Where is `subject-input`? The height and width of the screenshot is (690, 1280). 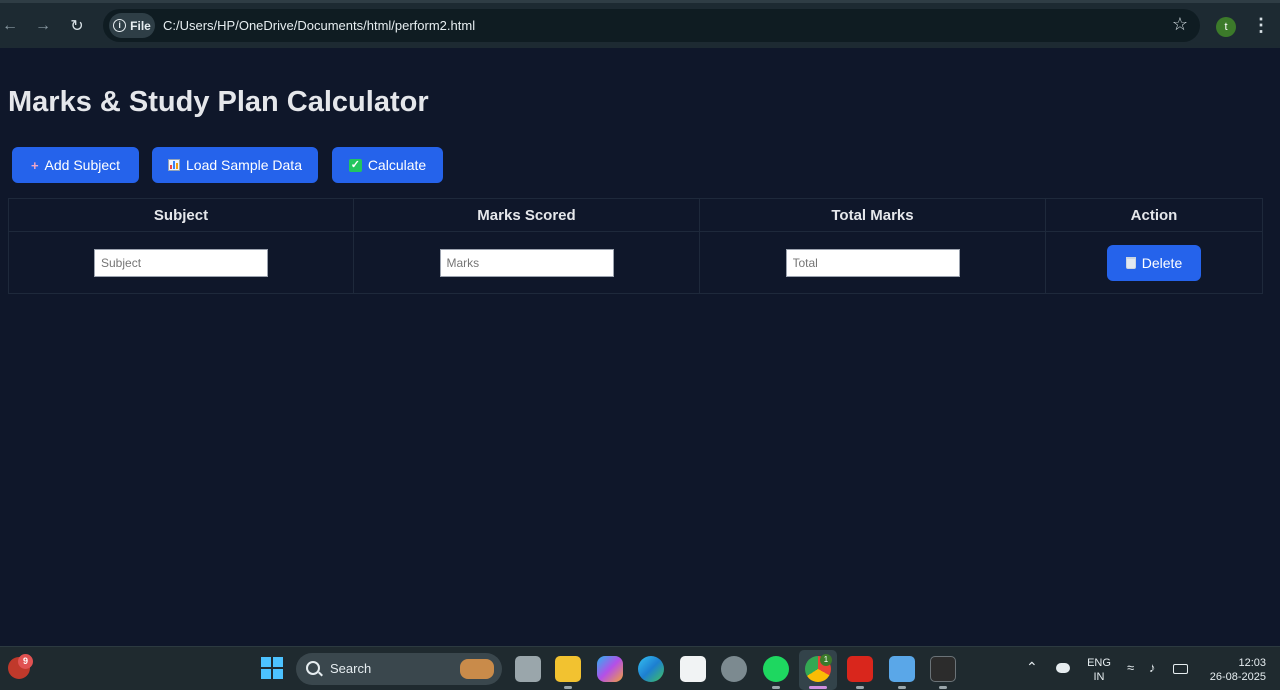 subject-input is located at coordinates (181, 262).